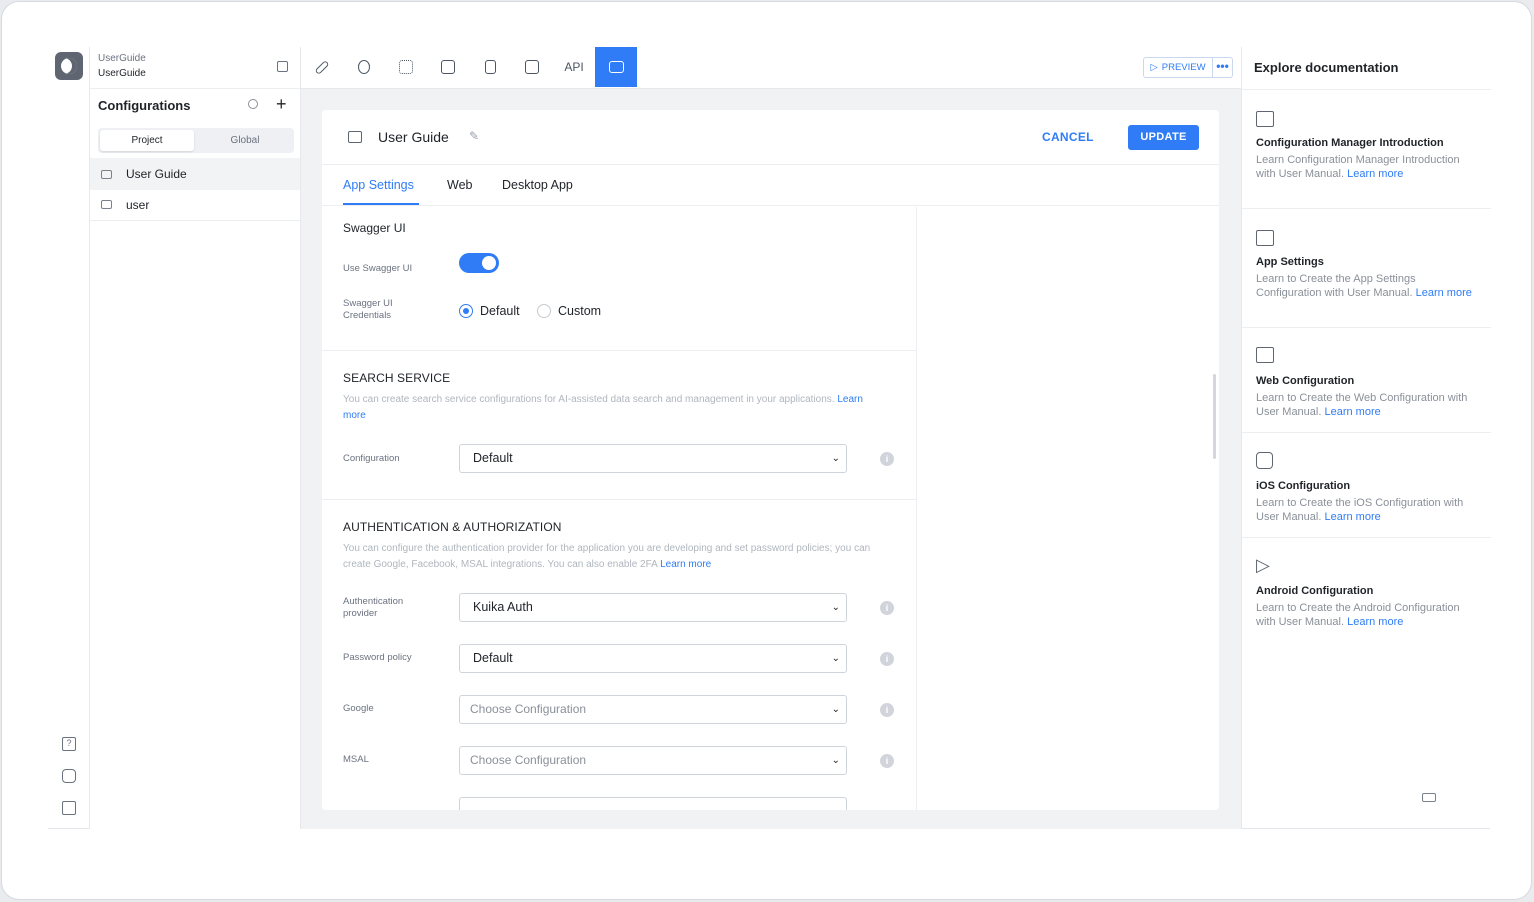  I want to click on project-subname: UserGuide, so click(122, 73).